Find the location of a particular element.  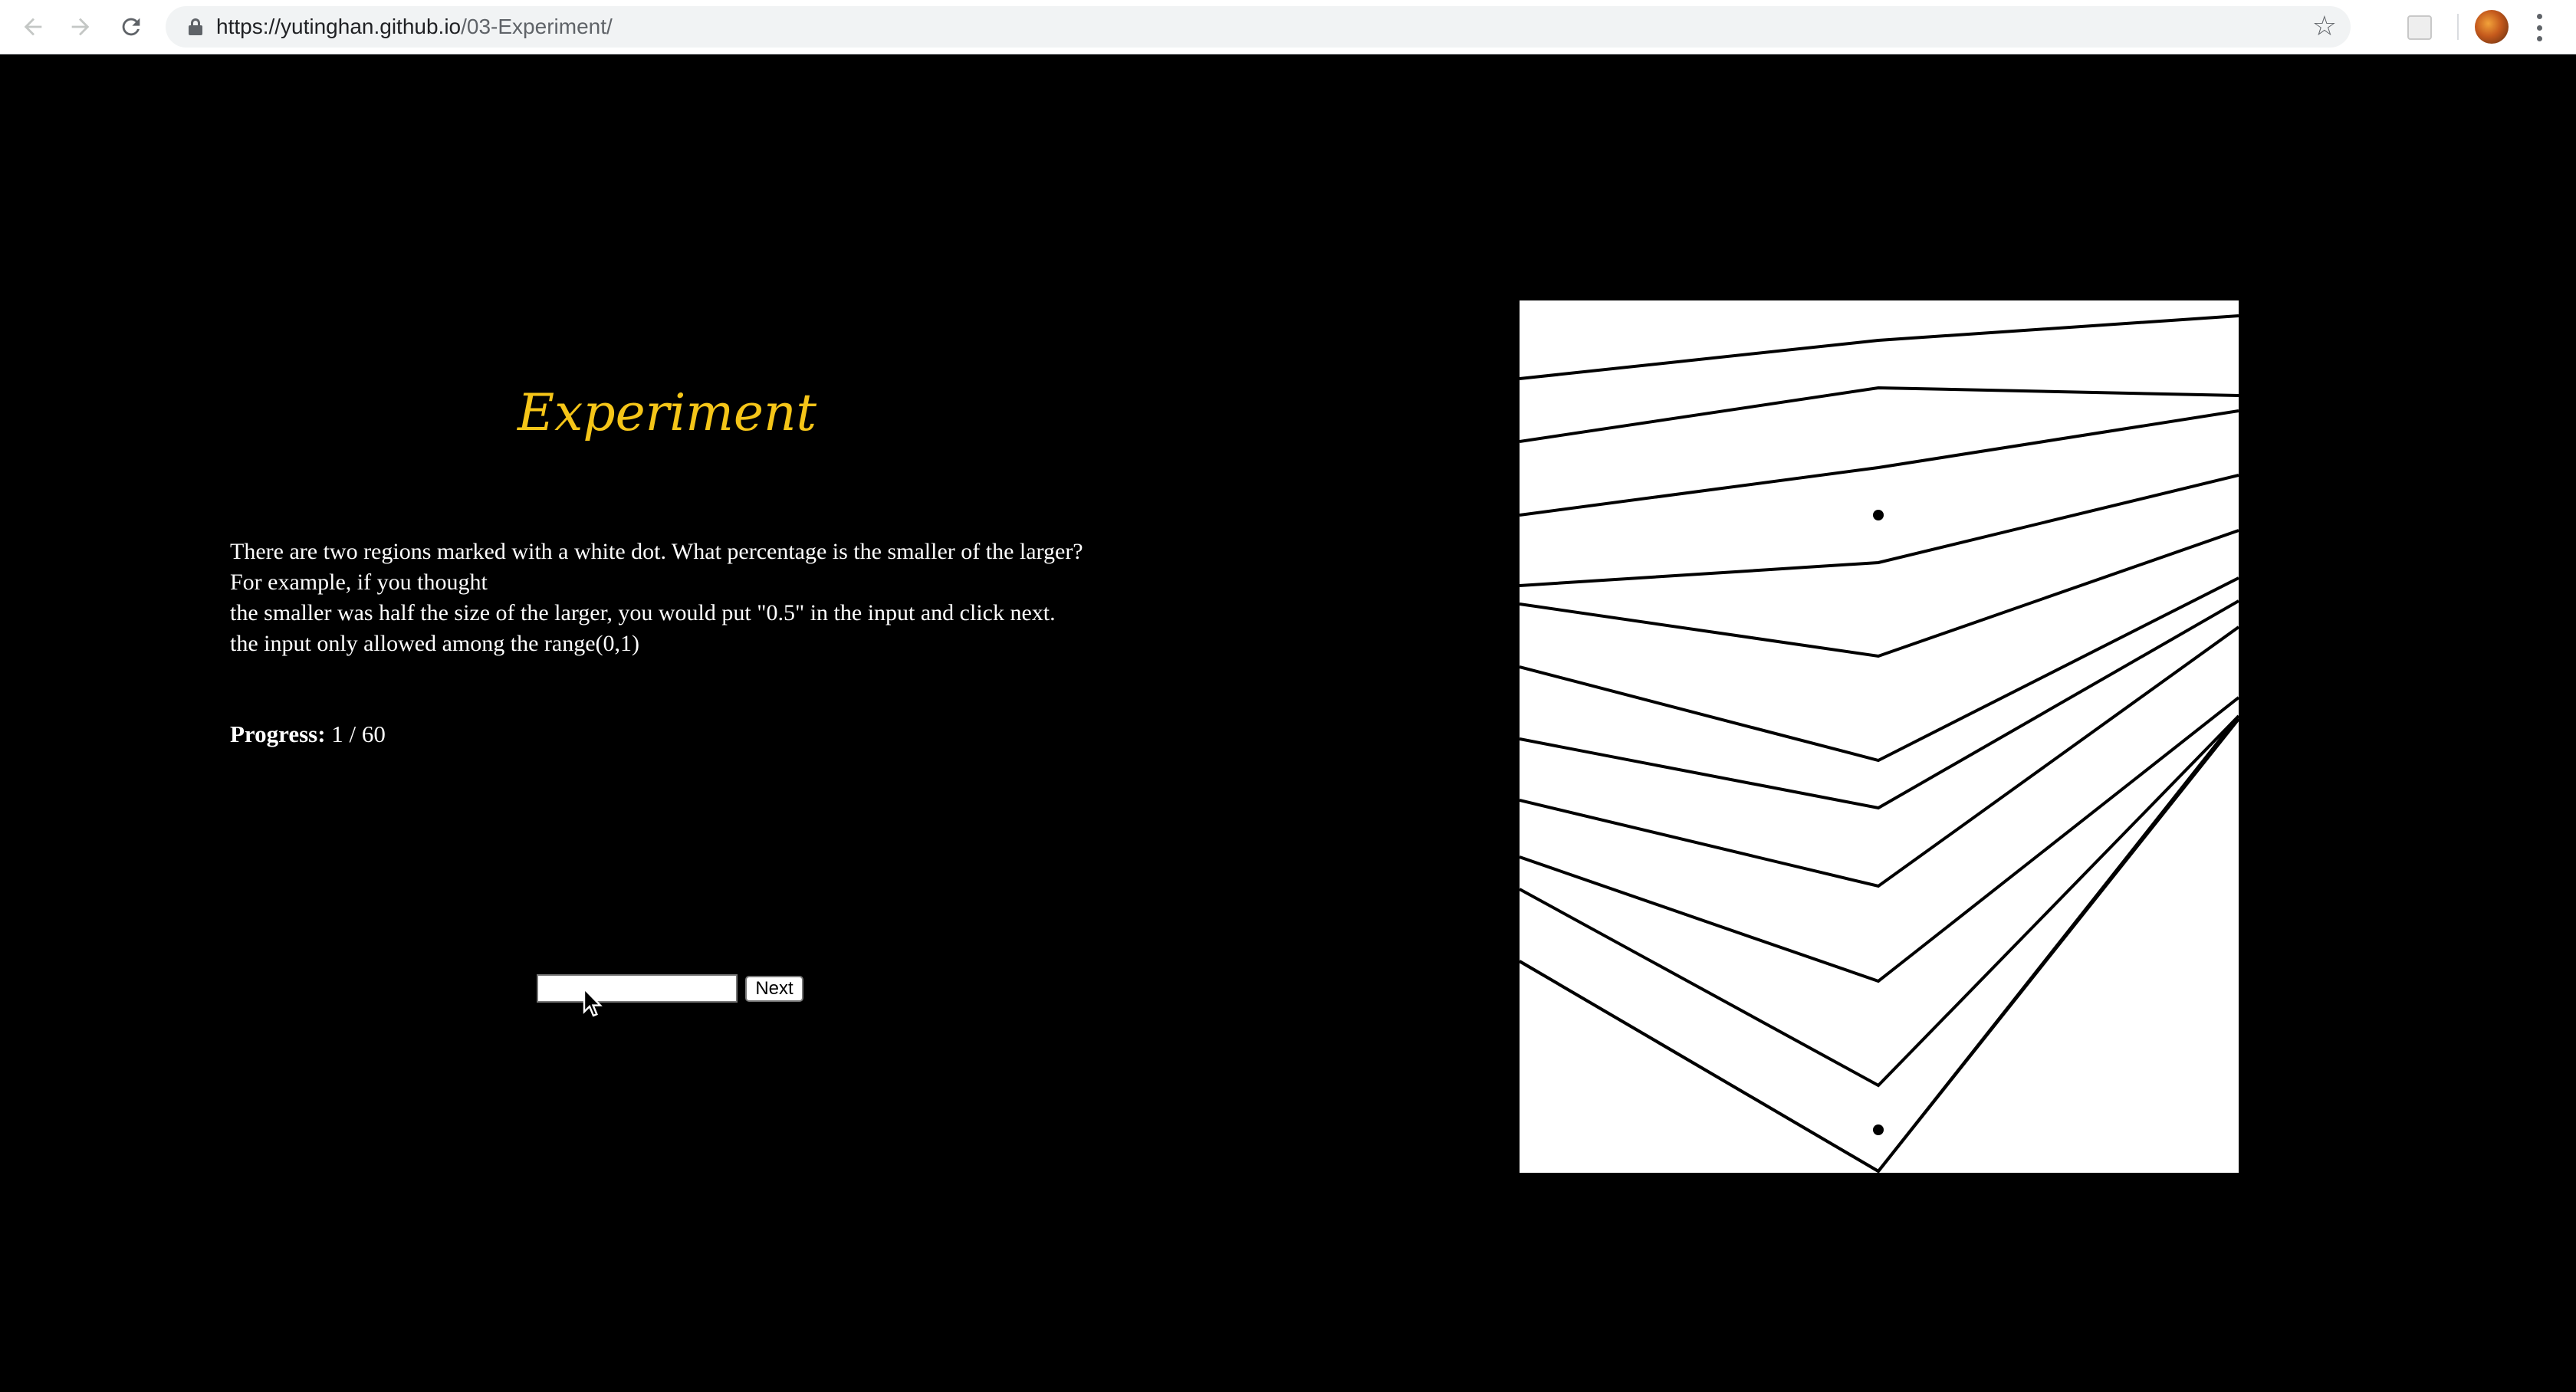

bookmark-star-icon: ☆ is located at coordinates (2324, 26).